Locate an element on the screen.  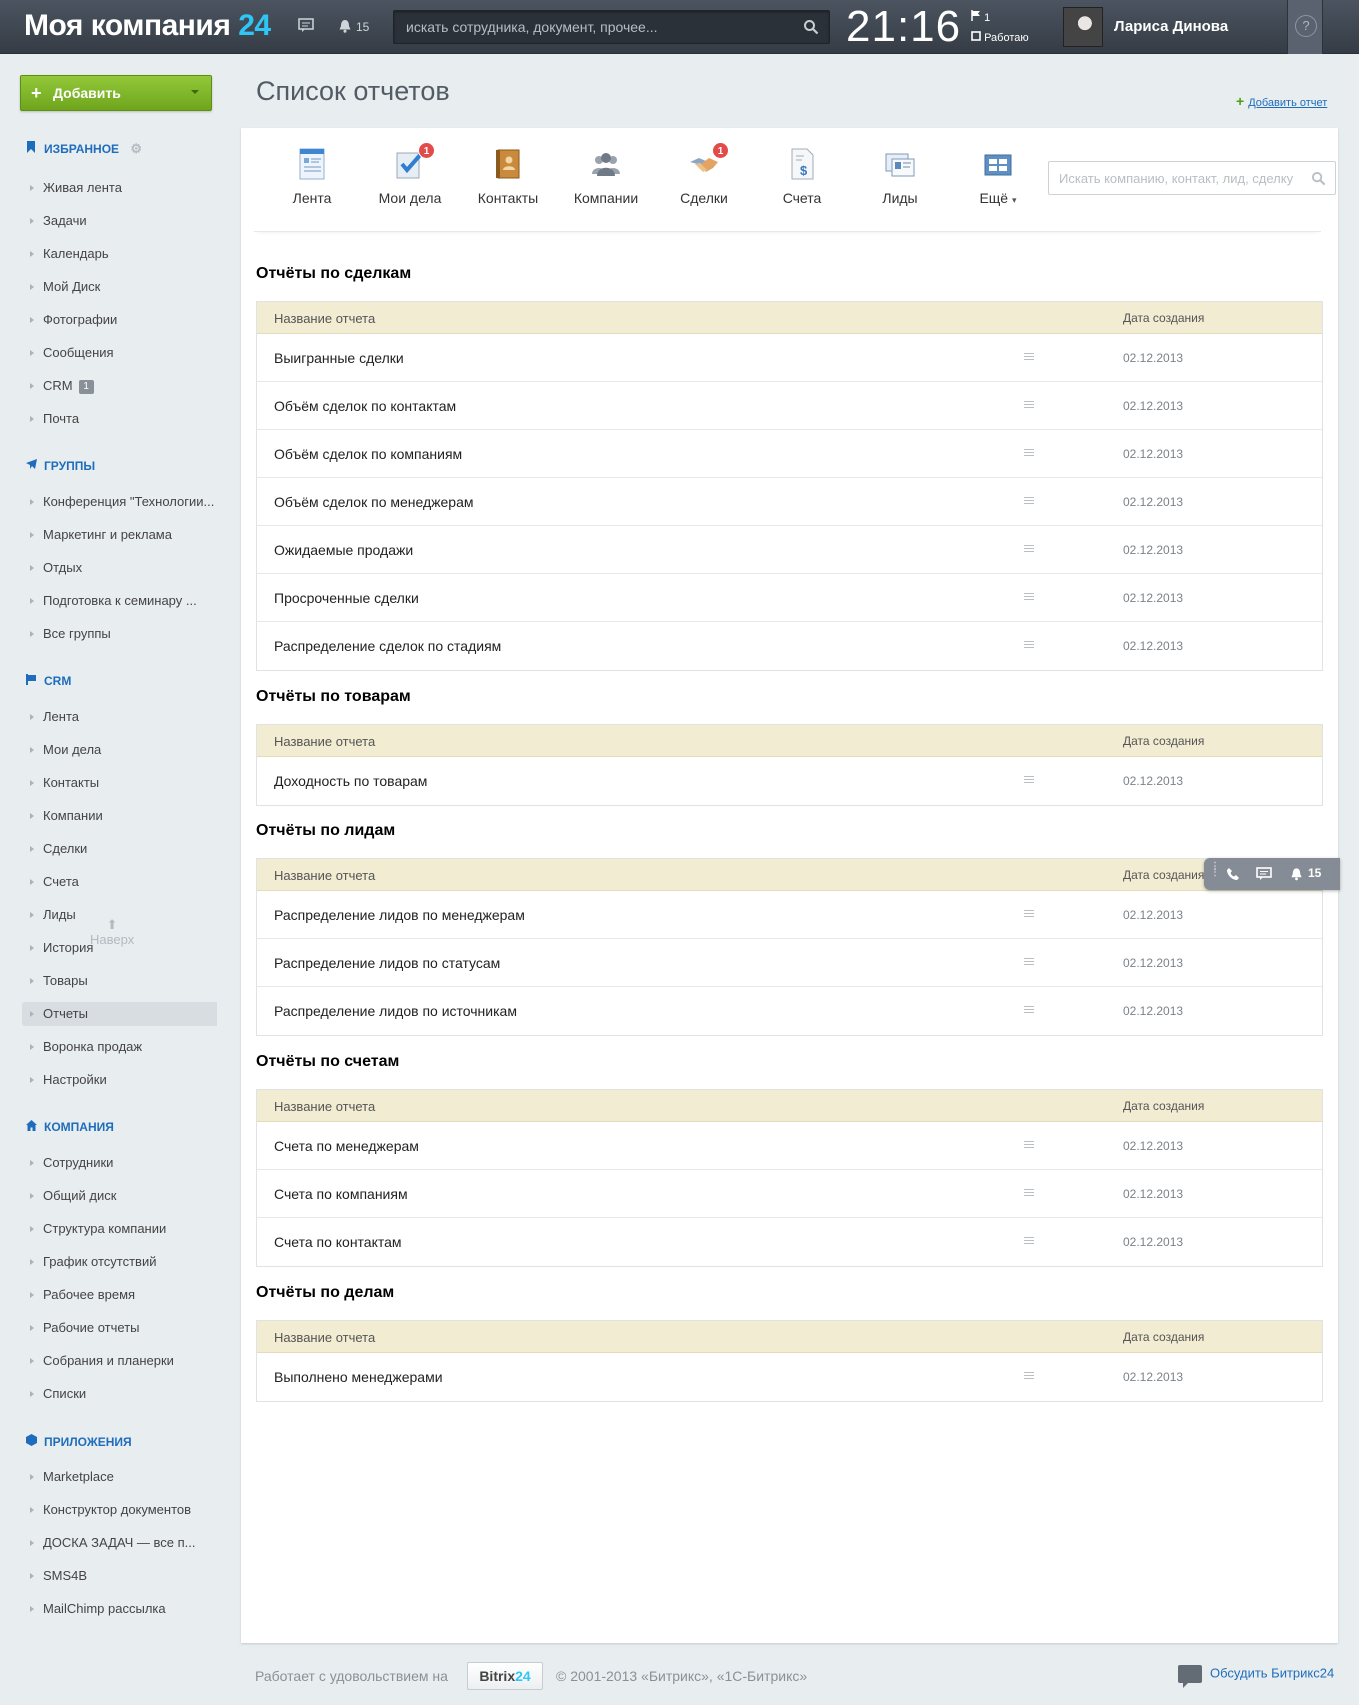
sidebar-item-lists: Списки is located at coordinates (119, 1394).